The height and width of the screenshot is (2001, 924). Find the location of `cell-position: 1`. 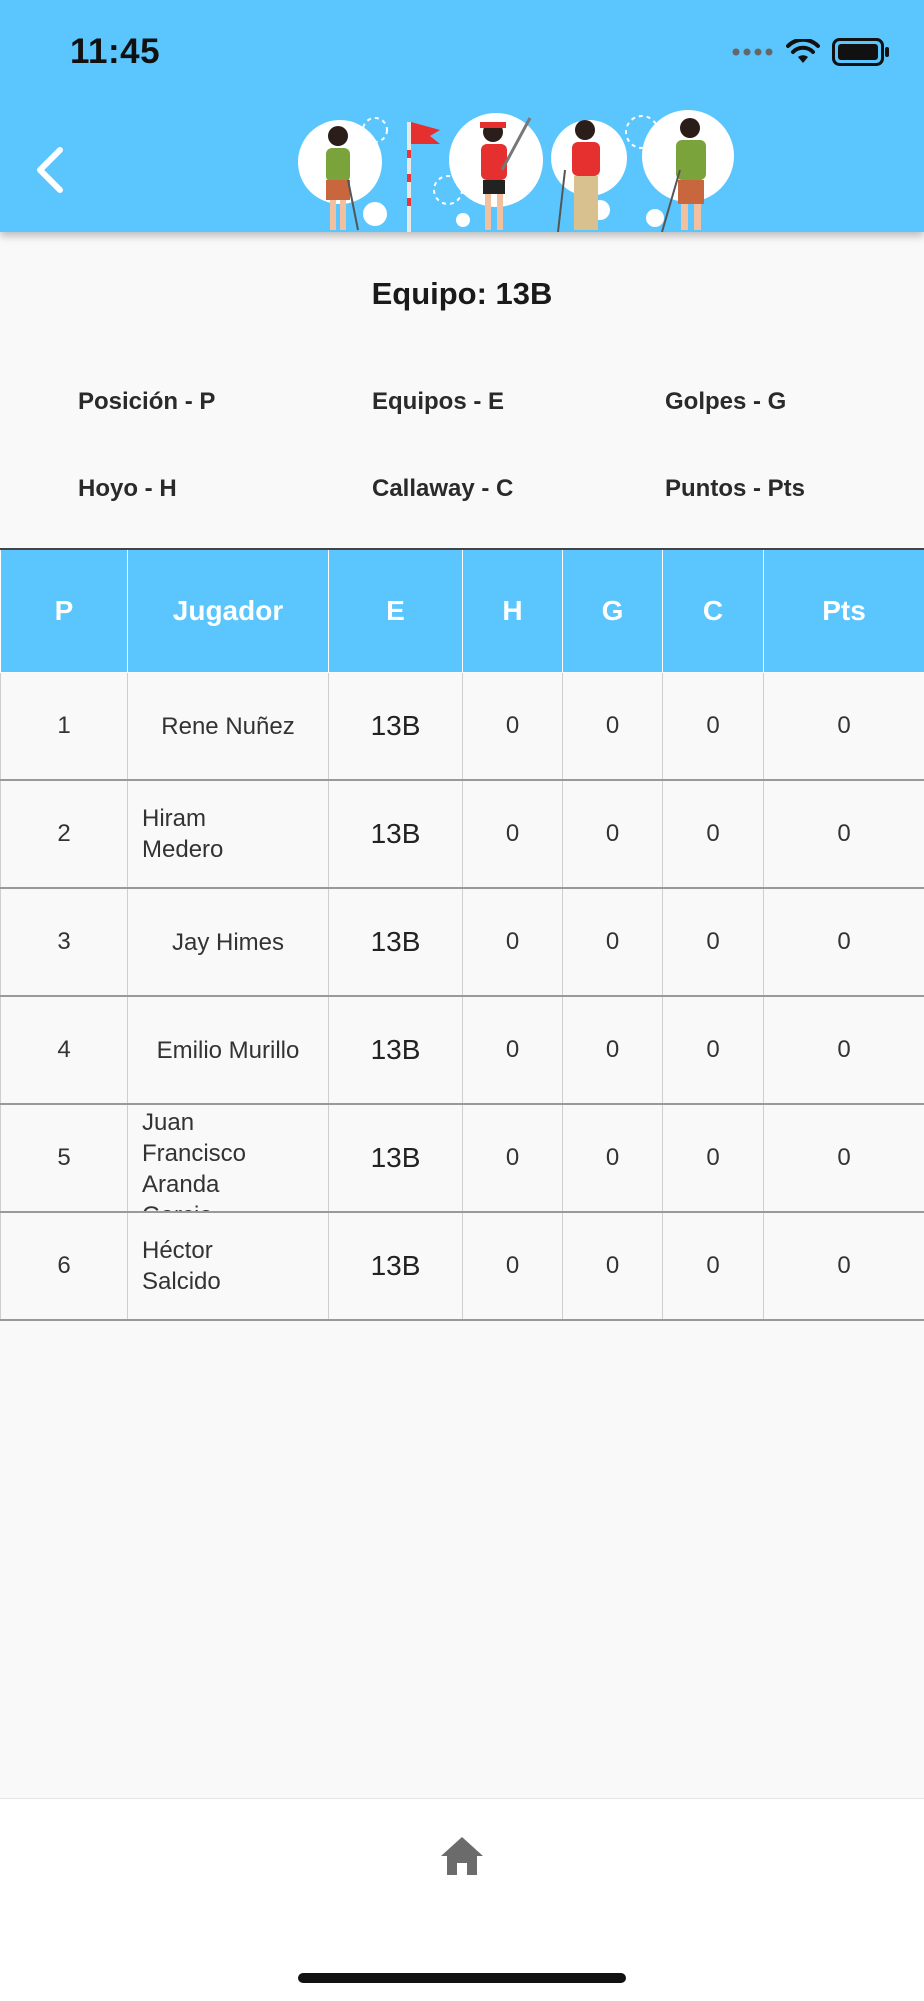

cell-position: 1 is located at coordinates (64, 727).